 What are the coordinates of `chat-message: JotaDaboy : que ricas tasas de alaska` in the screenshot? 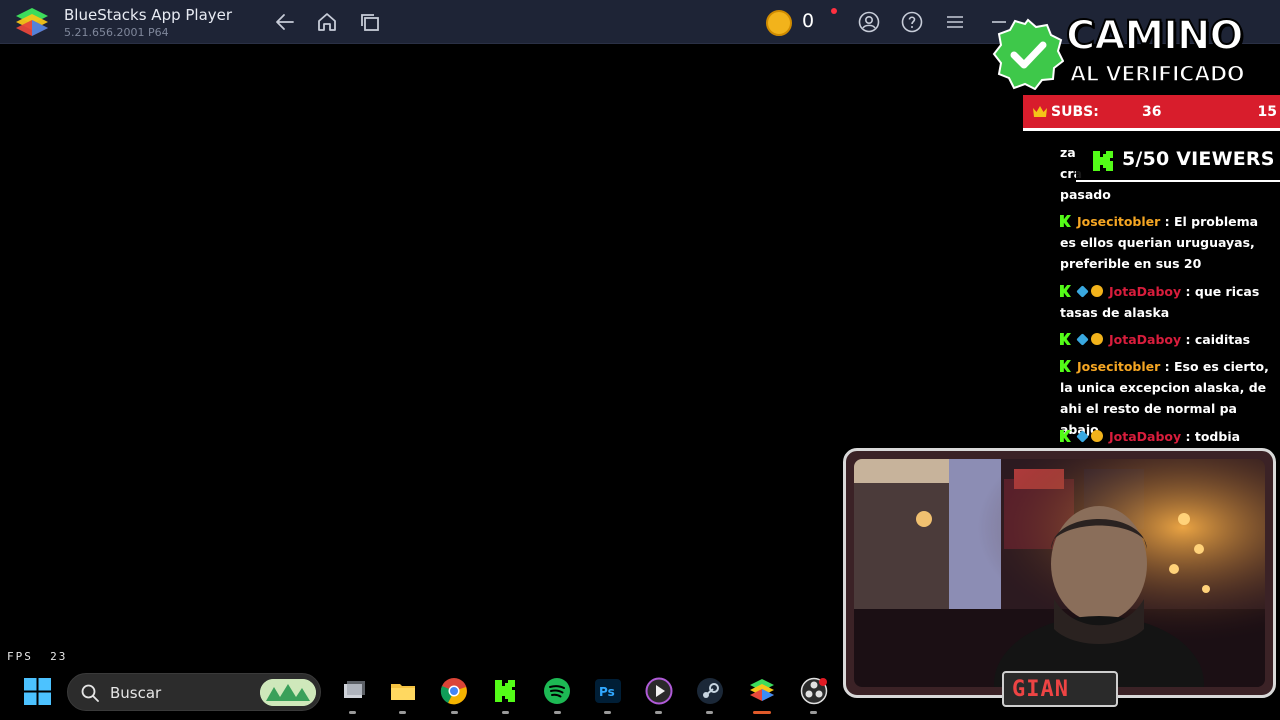 It's located at (1169, 302).